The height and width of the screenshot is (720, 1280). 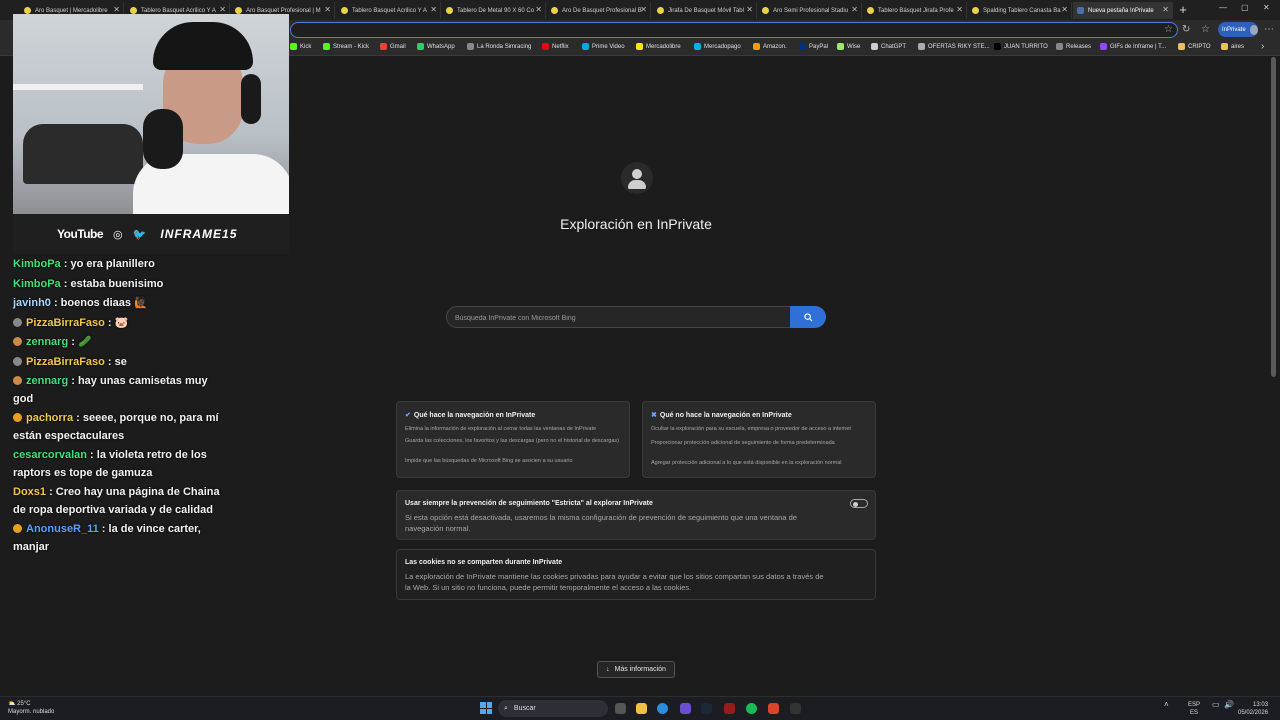 I want to click on does-card-title: ✔ Qué hace la navegación en InPrivate, so click(x=470, y=415).